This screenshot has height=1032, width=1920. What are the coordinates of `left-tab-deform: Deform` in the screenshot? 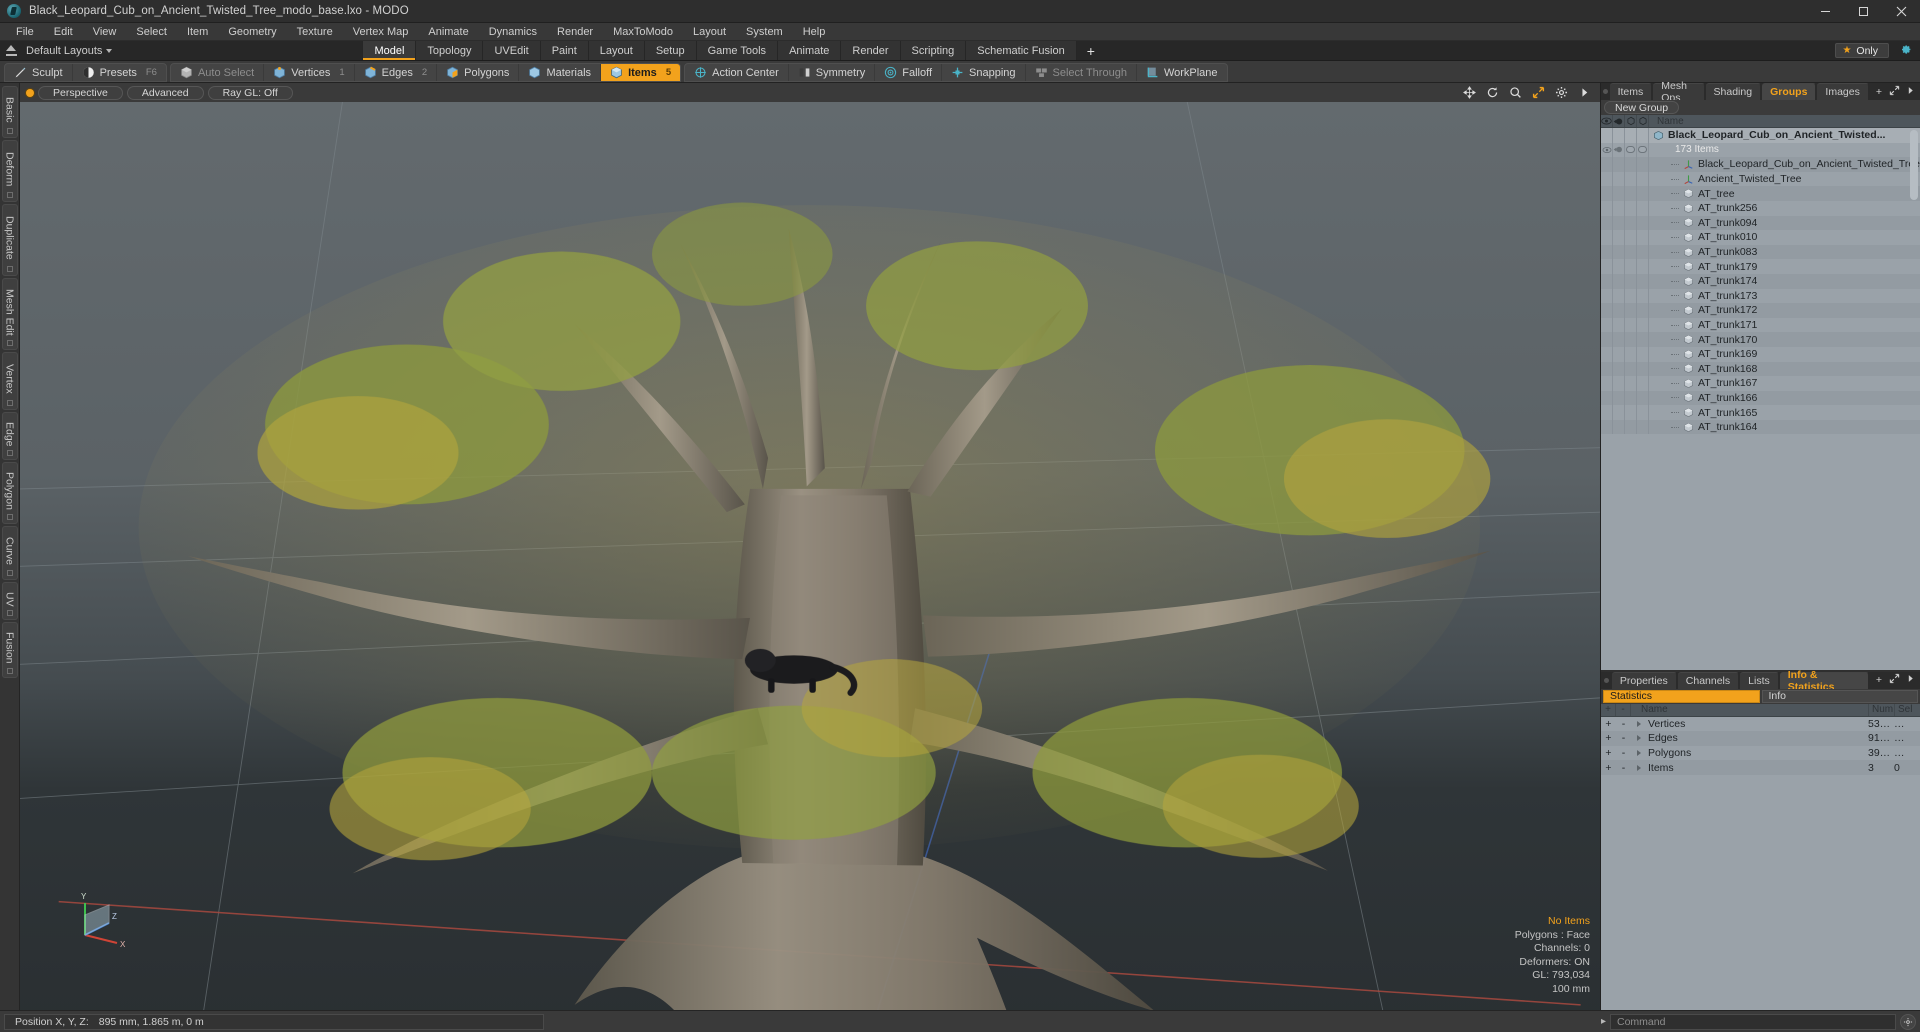 It's located at (9, 171).